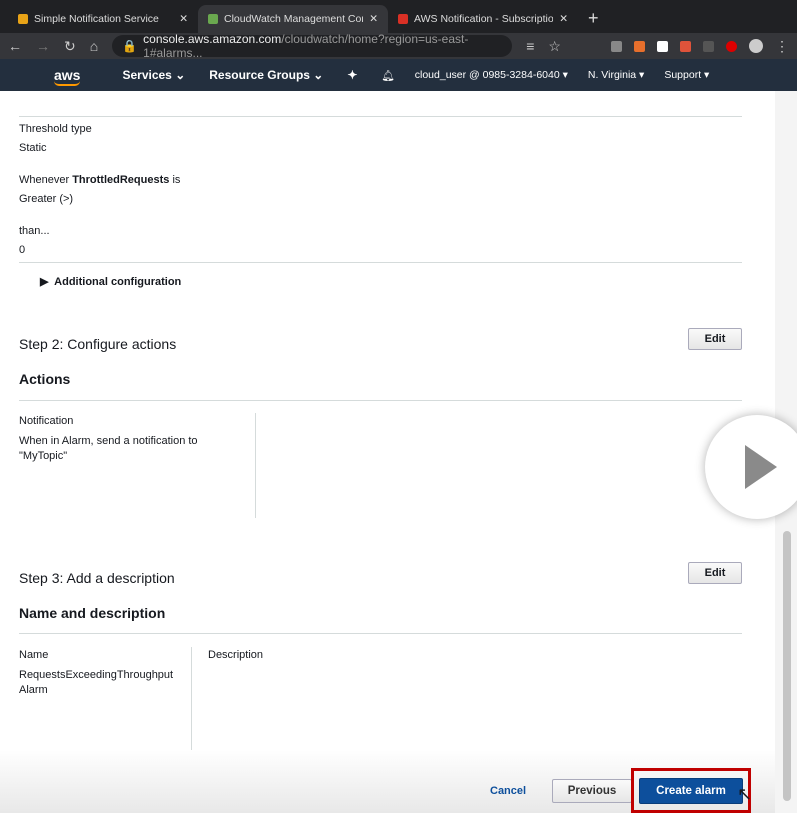 The height and width of the screenshot is (813, 797). Describe the element at coordinates (593, 20) in the screenshot. I see `new-tab-button: +` at that location.